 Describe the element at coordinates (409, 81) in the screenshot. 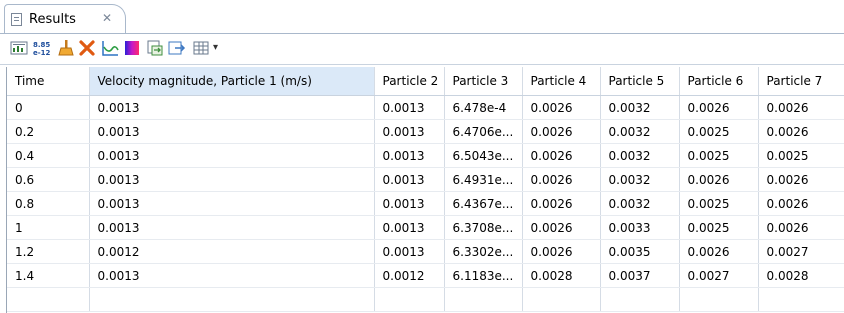

I see `column-header-particle-2: Particle 2` at that location.